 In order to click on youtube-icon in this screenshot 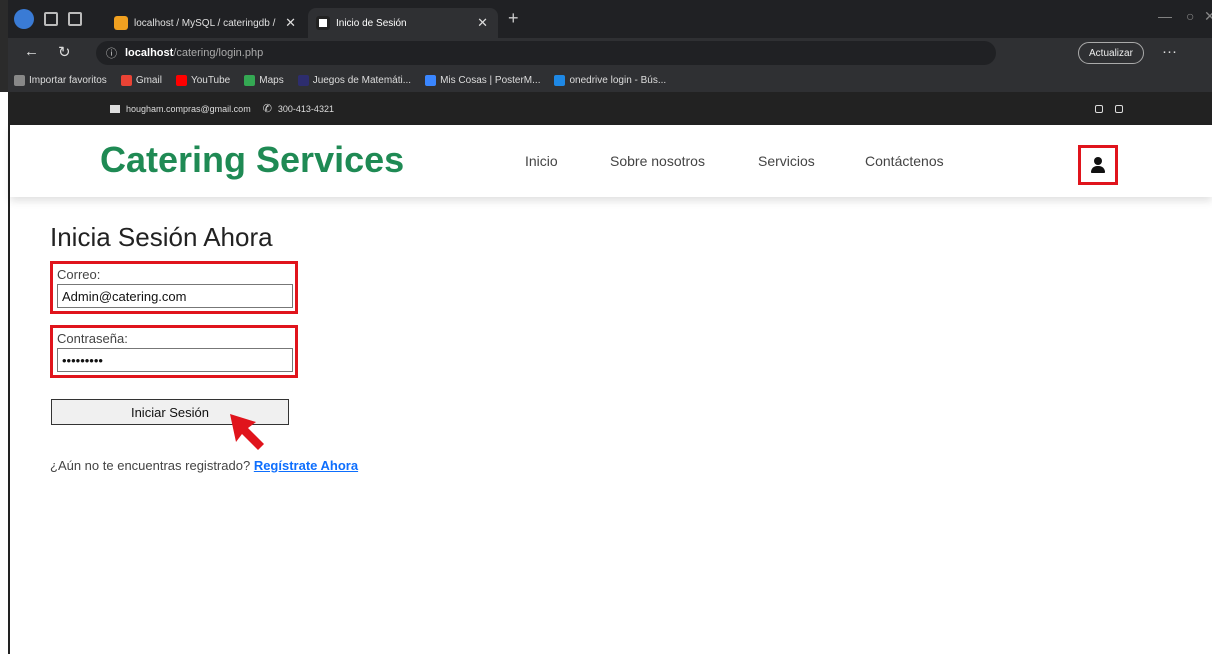, I will do `click(181, 80)`.